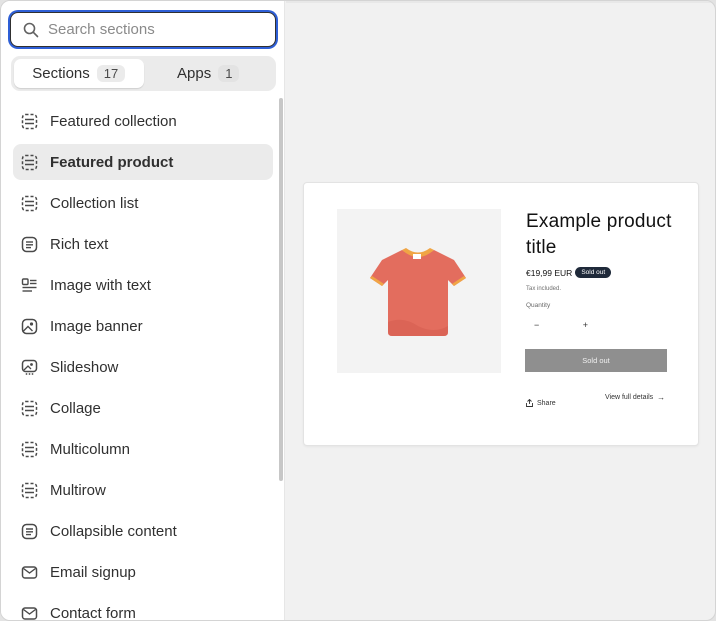 This screenshot has height=621, width=716. I want to click on tab-label: Sections, so click(61, 73).